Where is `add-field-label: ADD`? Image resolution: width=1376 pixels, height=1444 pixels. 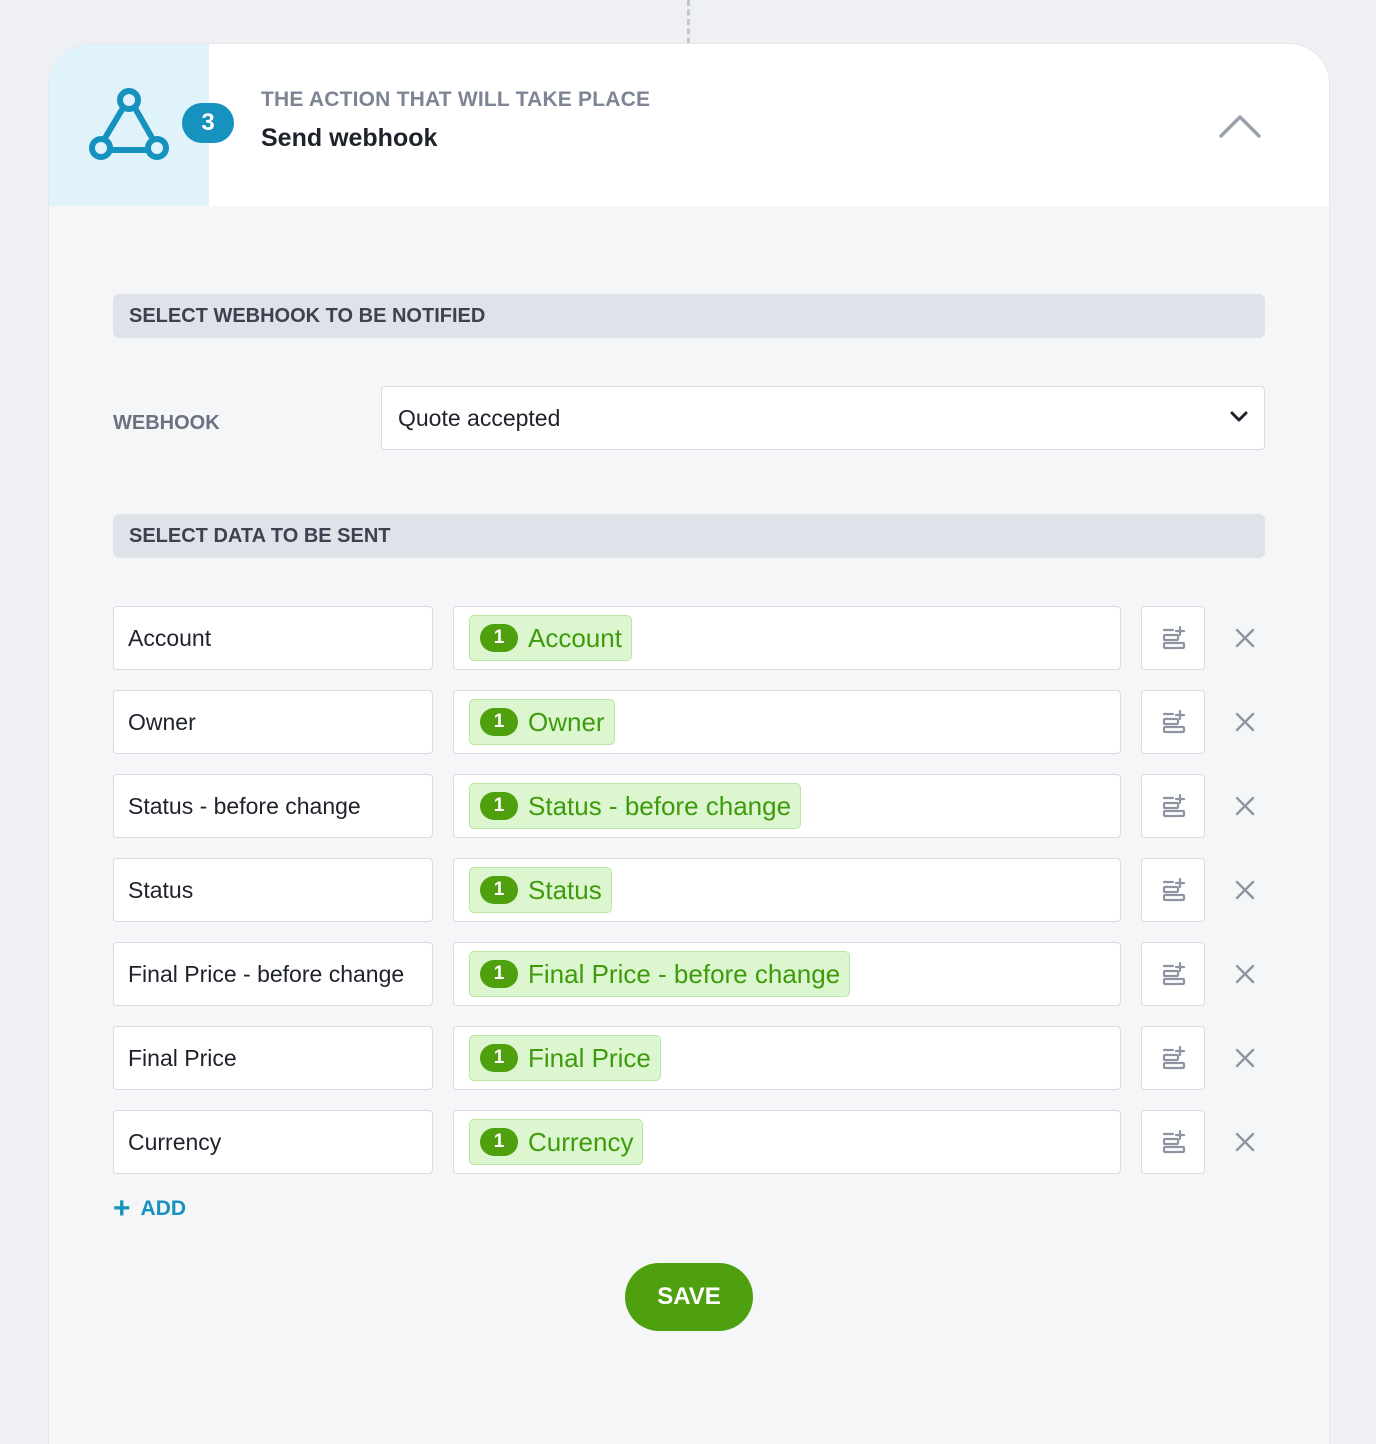 add-field-label: ADD is located at coordinates (163, 1208).